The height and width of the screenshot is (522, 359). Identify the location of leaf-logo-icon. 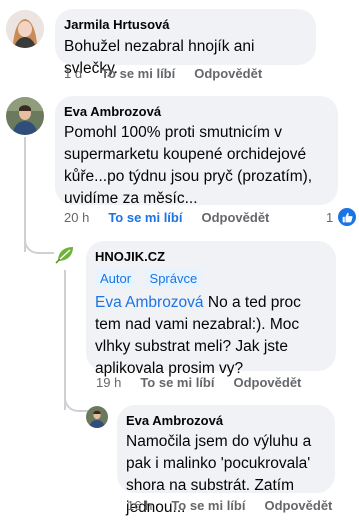
(64, 255).